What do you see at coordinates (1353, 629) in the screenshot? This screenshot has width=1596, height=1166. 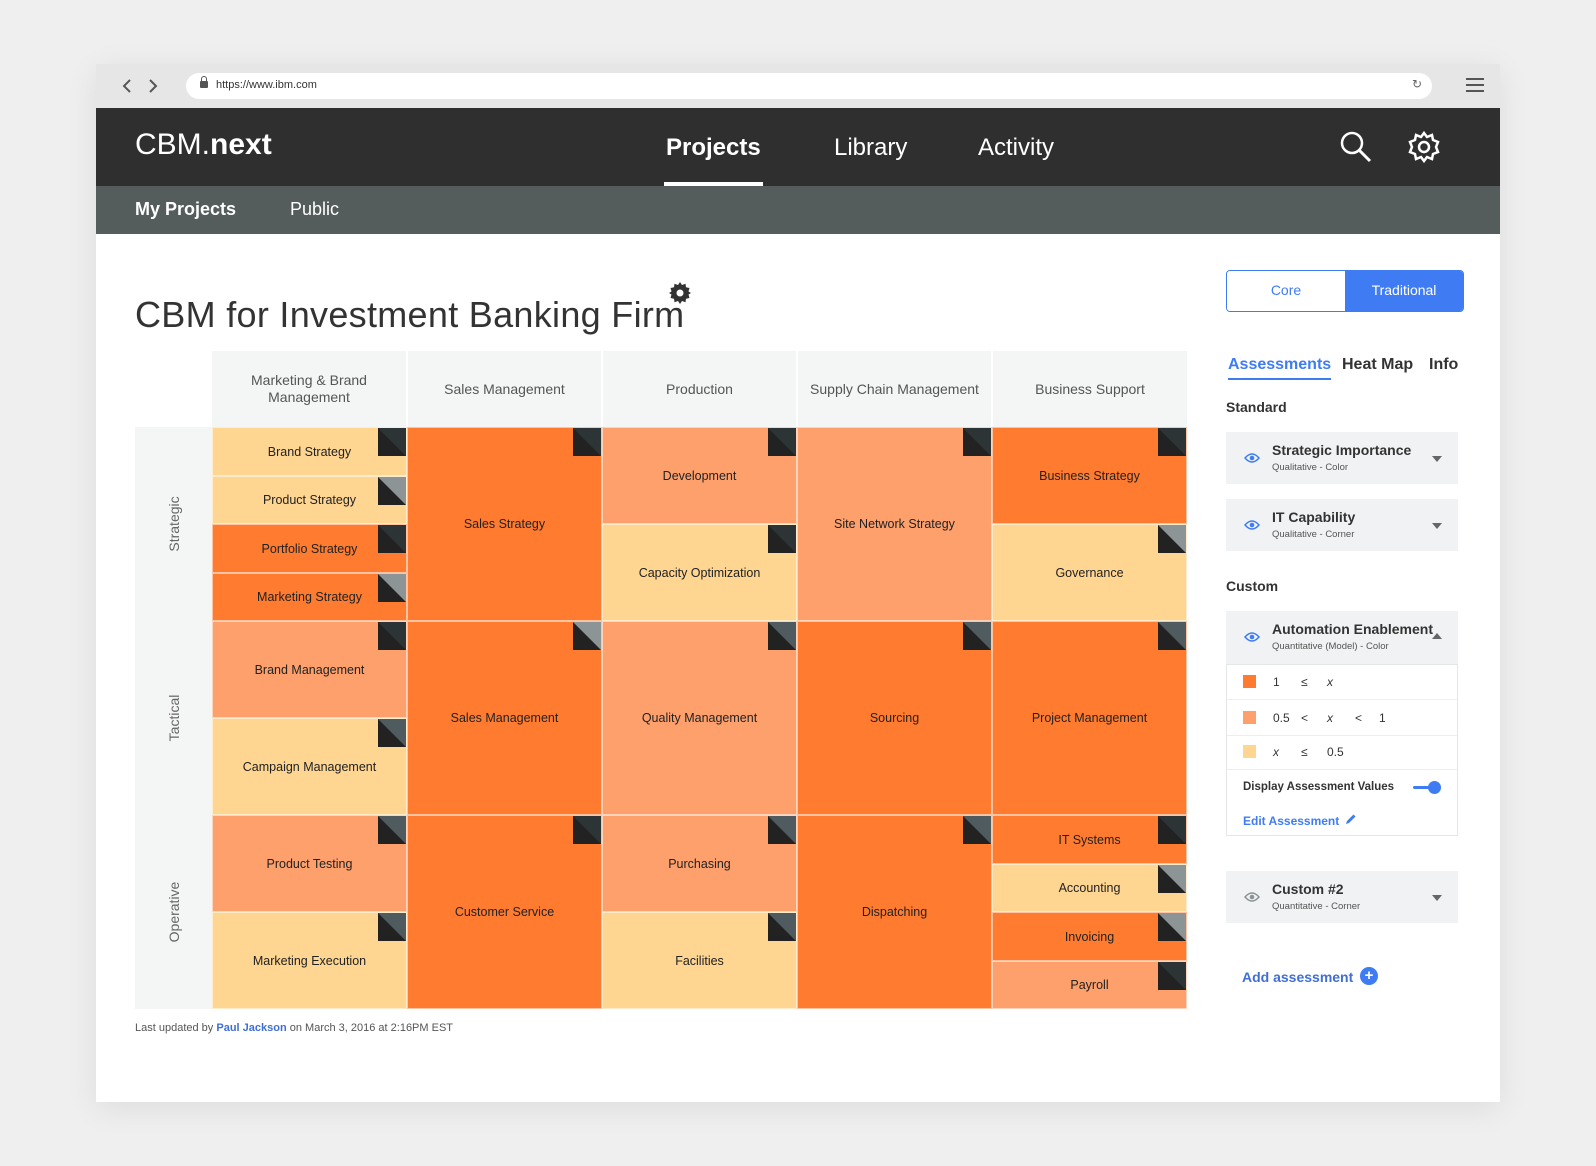 I see `assessment-name: Automation Enablement` at bounding box center [1353, 629].